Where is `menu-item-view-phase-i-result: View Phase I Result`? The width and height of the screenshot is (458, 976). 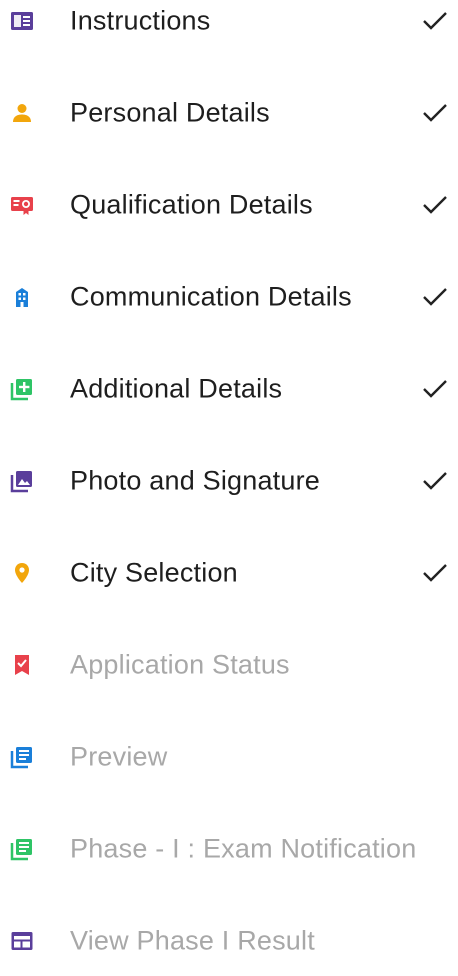
menu-item-view-phase-i-result: View Phase I Result is located at coordinates (229, 941).